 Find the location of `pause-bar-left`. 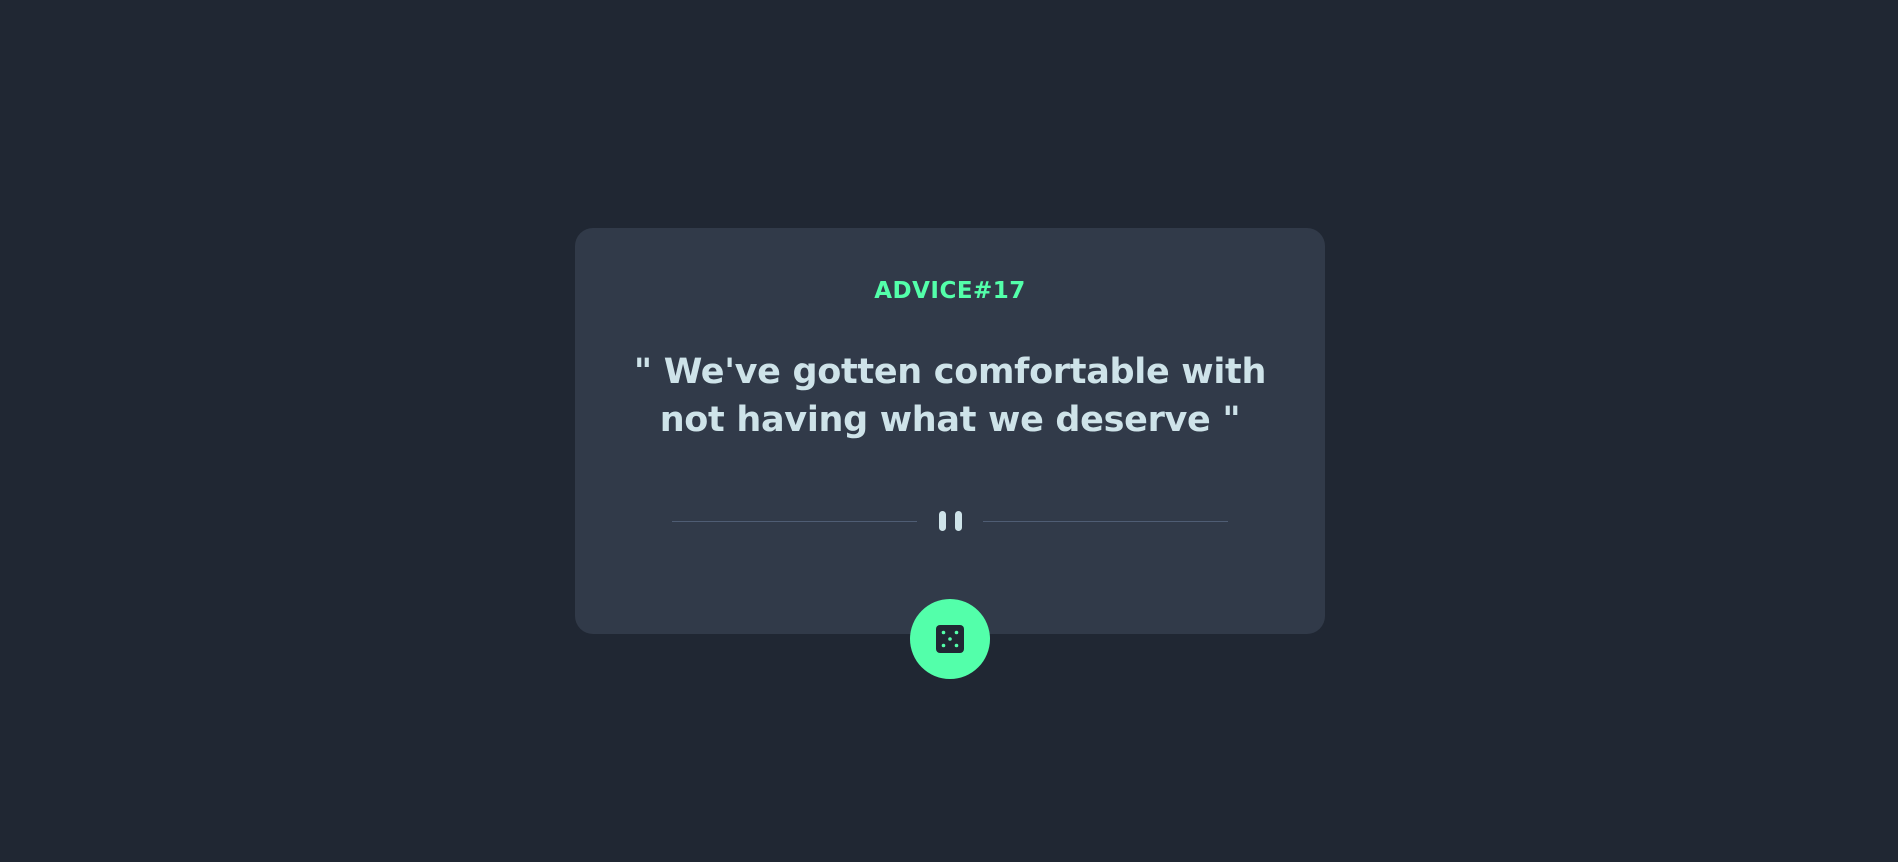

pause-bar-left is located at coordinates (942, 521).